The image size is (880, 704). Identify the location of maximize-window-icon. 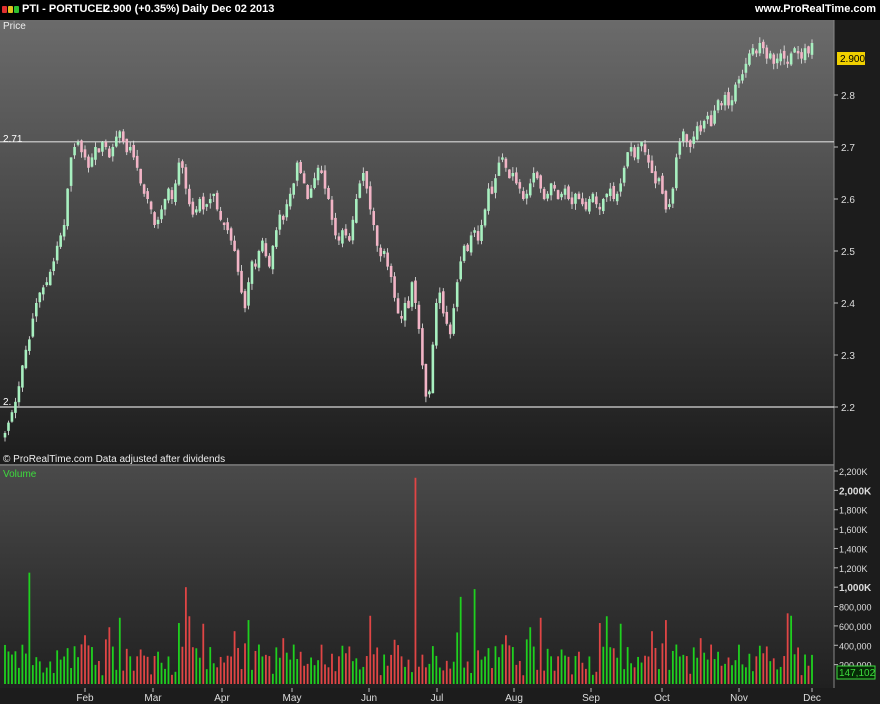
(16, 9).